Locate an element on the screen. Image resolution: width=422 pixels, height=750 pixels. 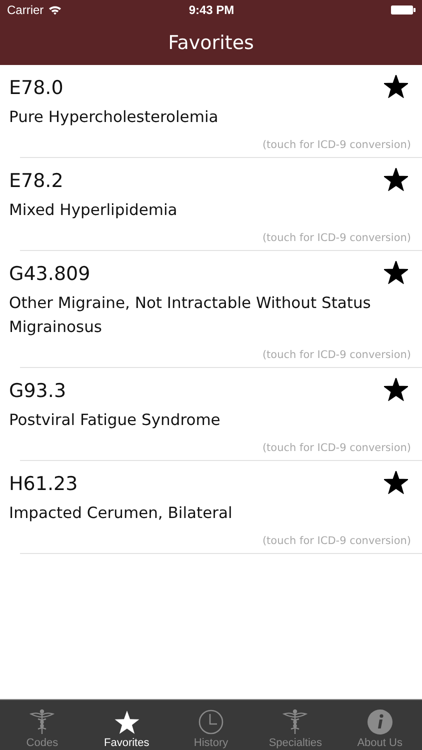
code-label: G43.809 is located at coordinates (49, 273).